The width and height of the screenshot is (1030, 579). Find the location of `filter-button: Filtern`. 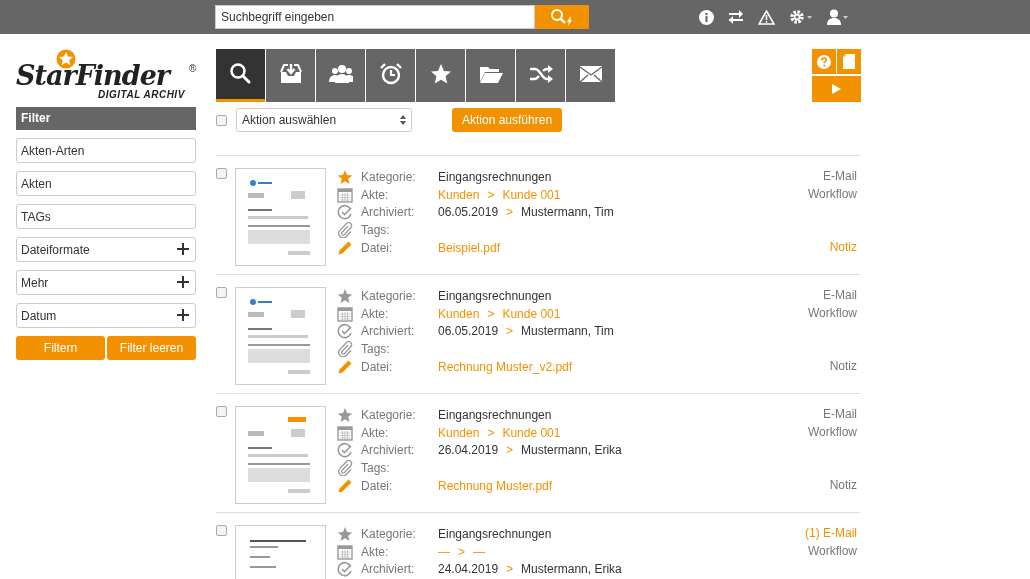

filter-button: Filtern is located at coordinates (60, 348).